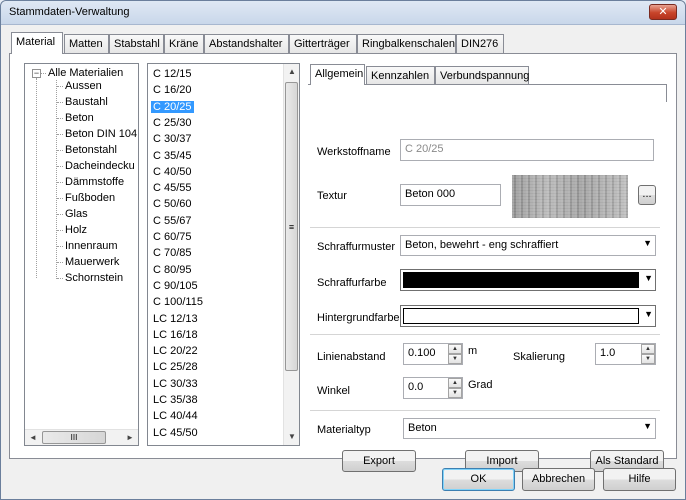 The width and height of the screenshot is (686, 500). I want to click on scroll-right-icon: ►, so click(130, 438).